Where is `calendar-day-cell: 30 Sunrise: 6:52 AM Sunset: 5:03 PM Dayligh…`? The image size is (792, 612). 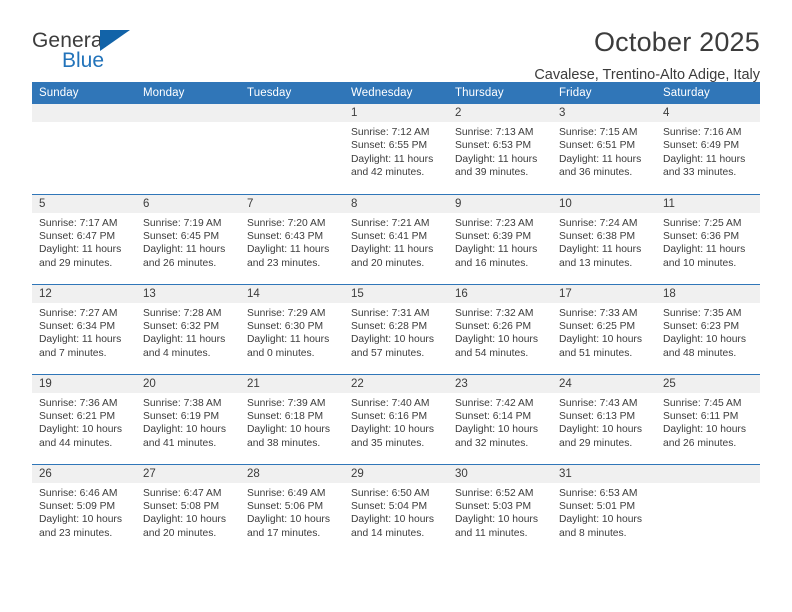 calendar-day-cell: 30 Sunrise: 6:52 AM Sunset: 5:03 PM Dayligh… is located at coordinates (500, 508).